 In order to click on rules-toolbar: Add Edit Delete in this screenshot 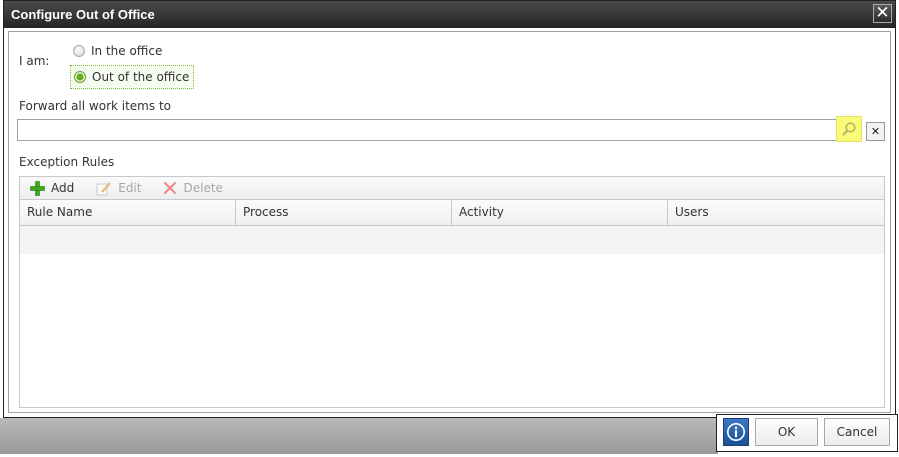, I will do `click(452, 188)`.